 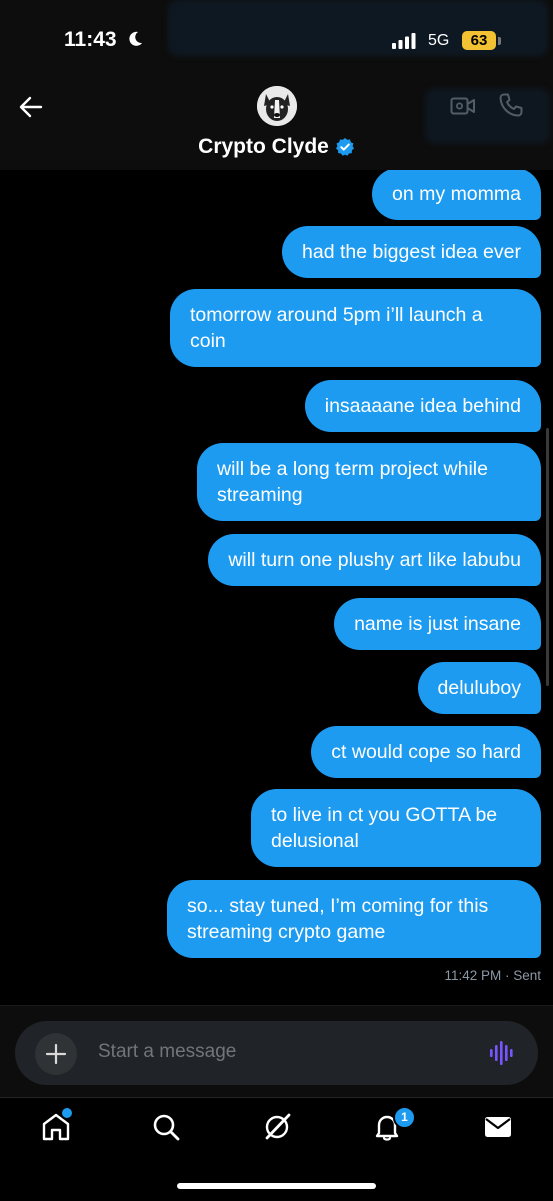 I want to click on notifications-badge: 1, so click(x=404, y=1117).